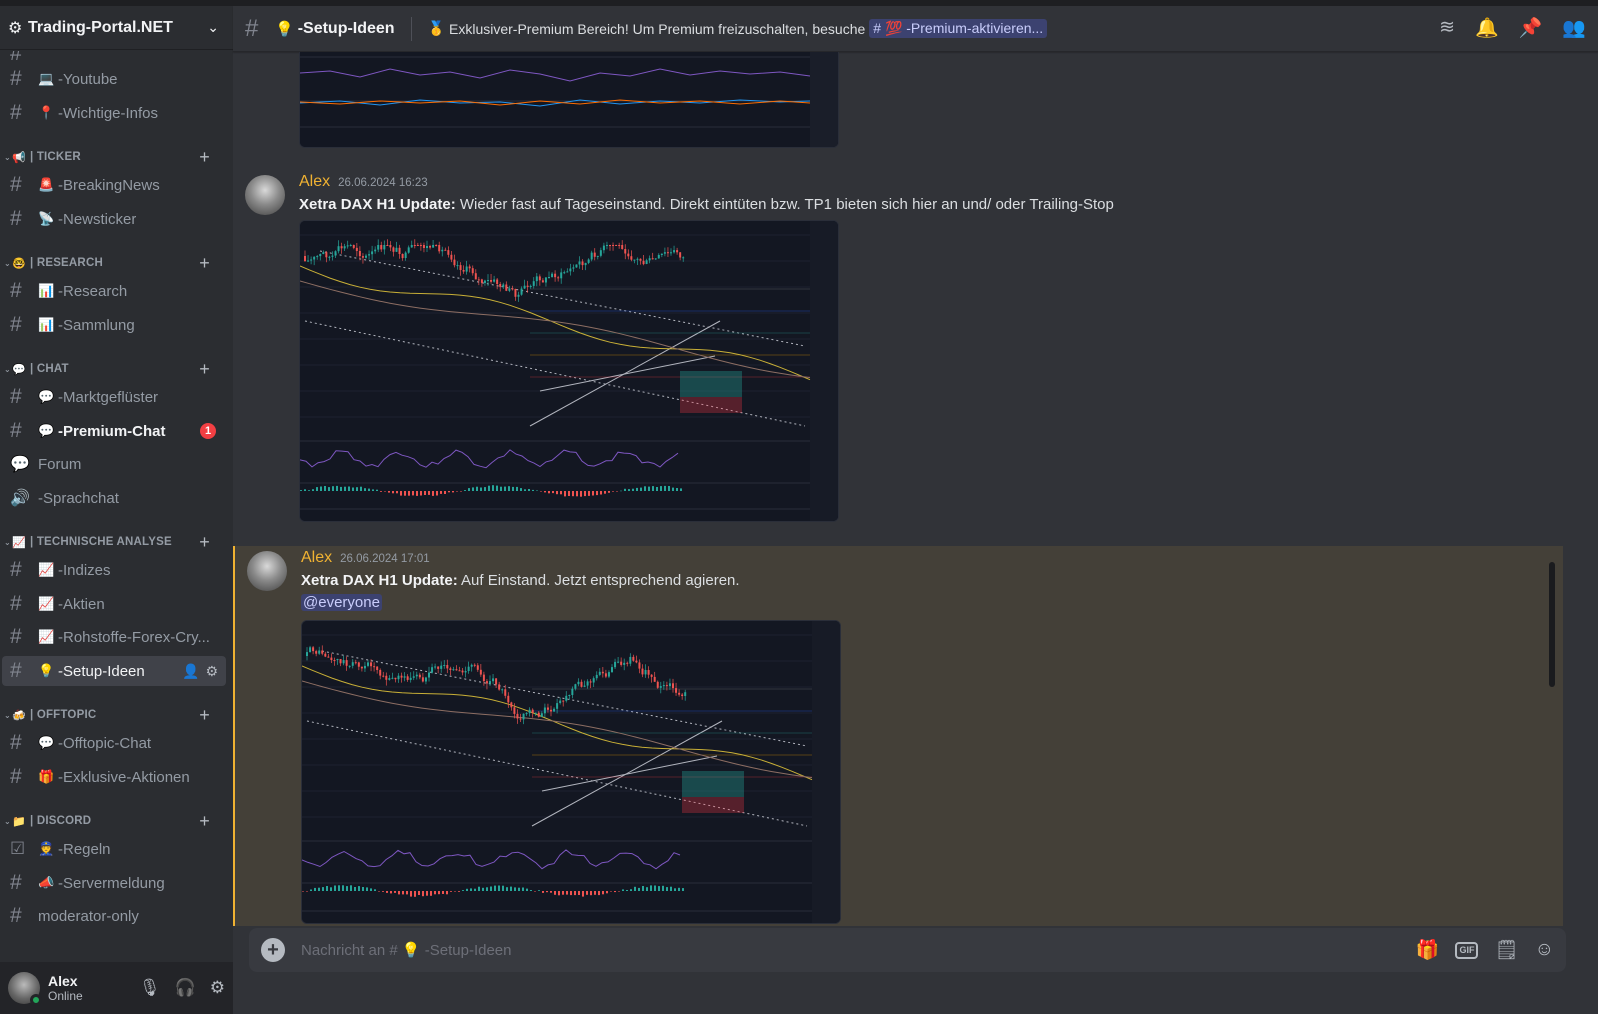  I want to click on speech-bubble-emoji-icon: 💬, so click(19, 369).